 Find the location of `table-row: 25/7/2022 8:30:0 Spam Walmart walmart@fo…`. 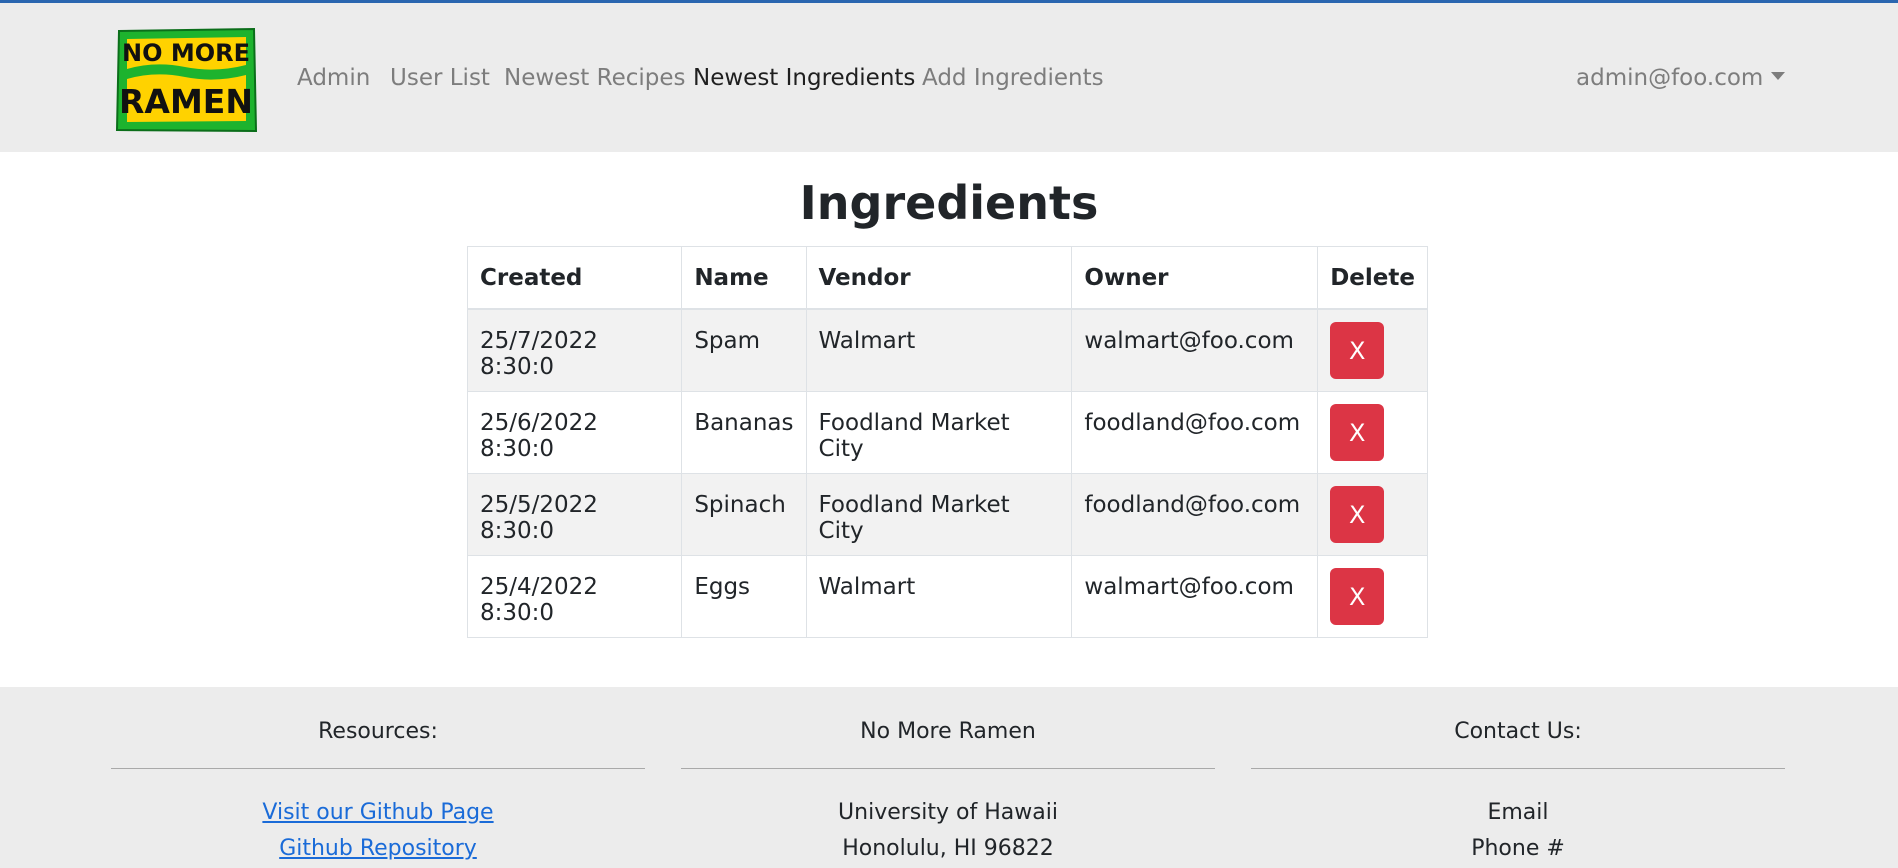

table-row: 25/7/2022 8:30:0 Spam Walmart walmart@fo… is located at coordinates (947, 350).